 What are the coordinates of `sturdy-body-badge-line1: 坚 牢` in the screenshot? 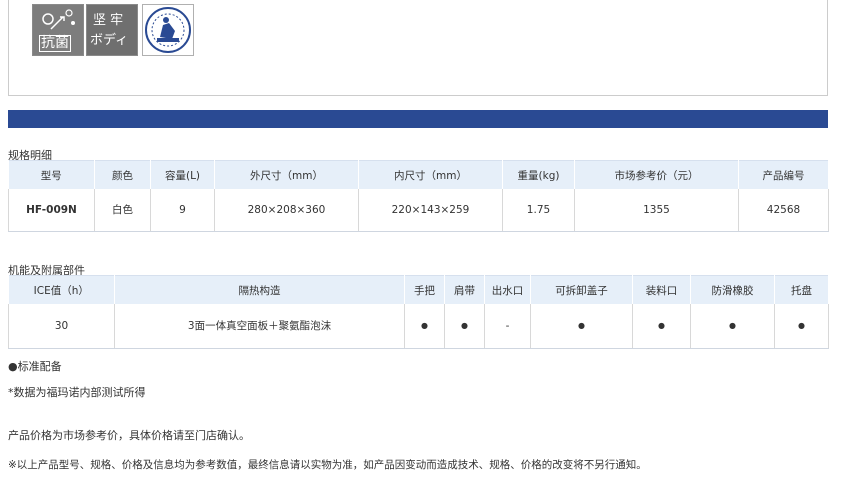 It's located at (108, 20).